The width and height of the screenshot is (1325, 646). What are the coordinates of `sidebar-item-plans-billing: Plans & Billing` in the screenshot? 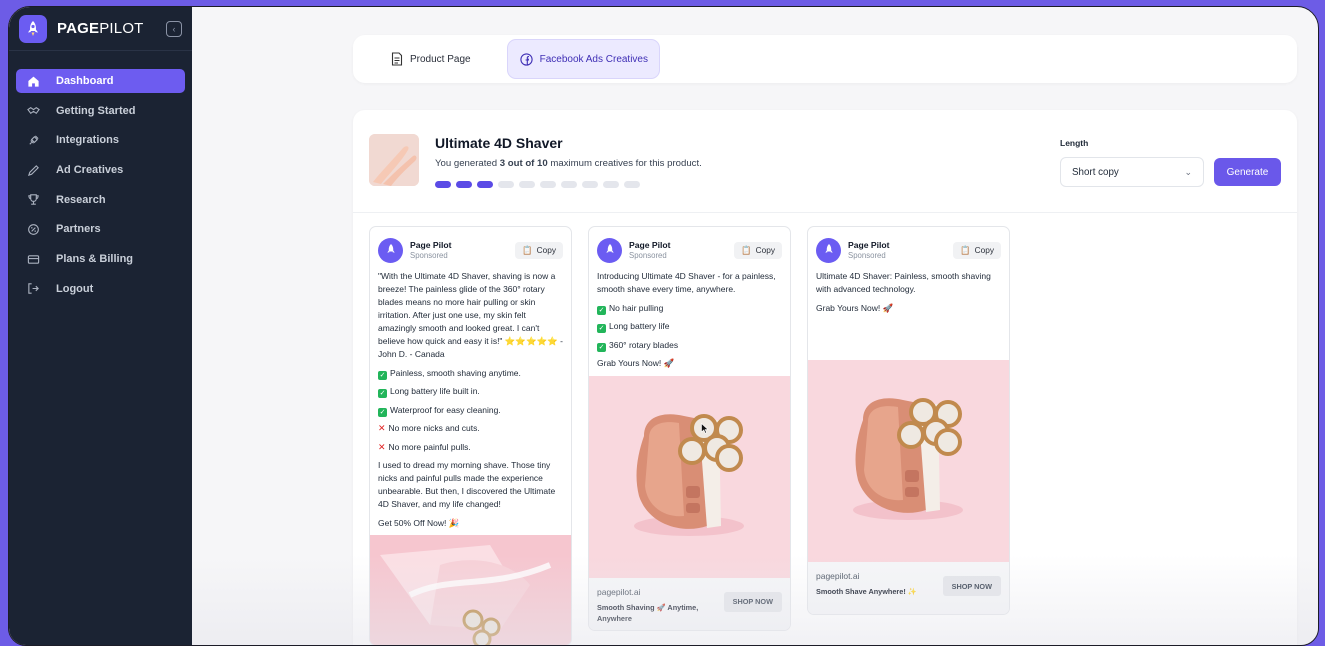 It's located at (100, 259).